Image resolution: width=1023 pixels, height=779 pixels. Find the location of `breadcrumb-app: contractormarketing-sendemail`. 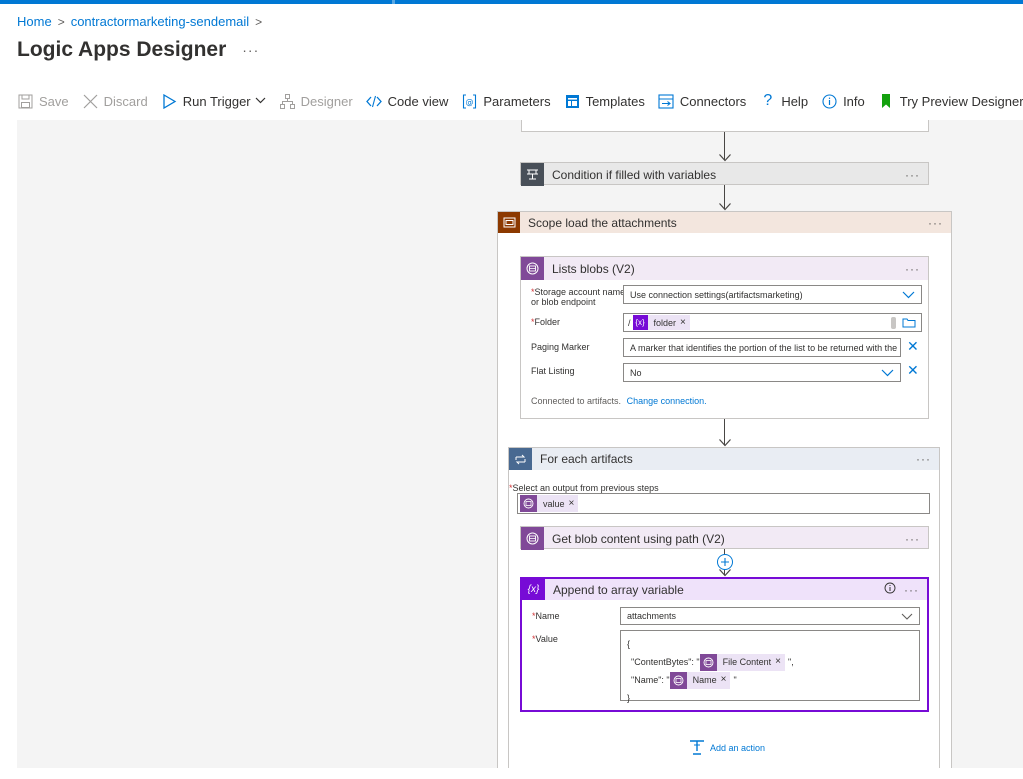

breadcrumb-app: contractormarketing-sendemail is located at coordinates (160, 21).